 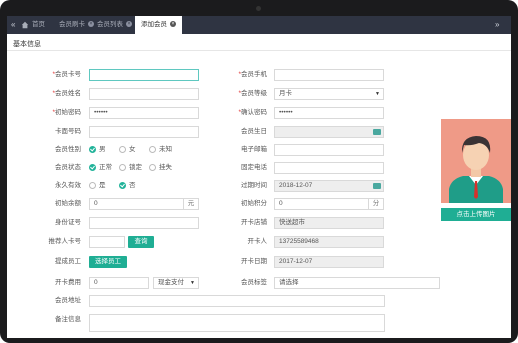 I want to click on payment-method-select: 现金支付 ▼, so click(x=176, y=283).